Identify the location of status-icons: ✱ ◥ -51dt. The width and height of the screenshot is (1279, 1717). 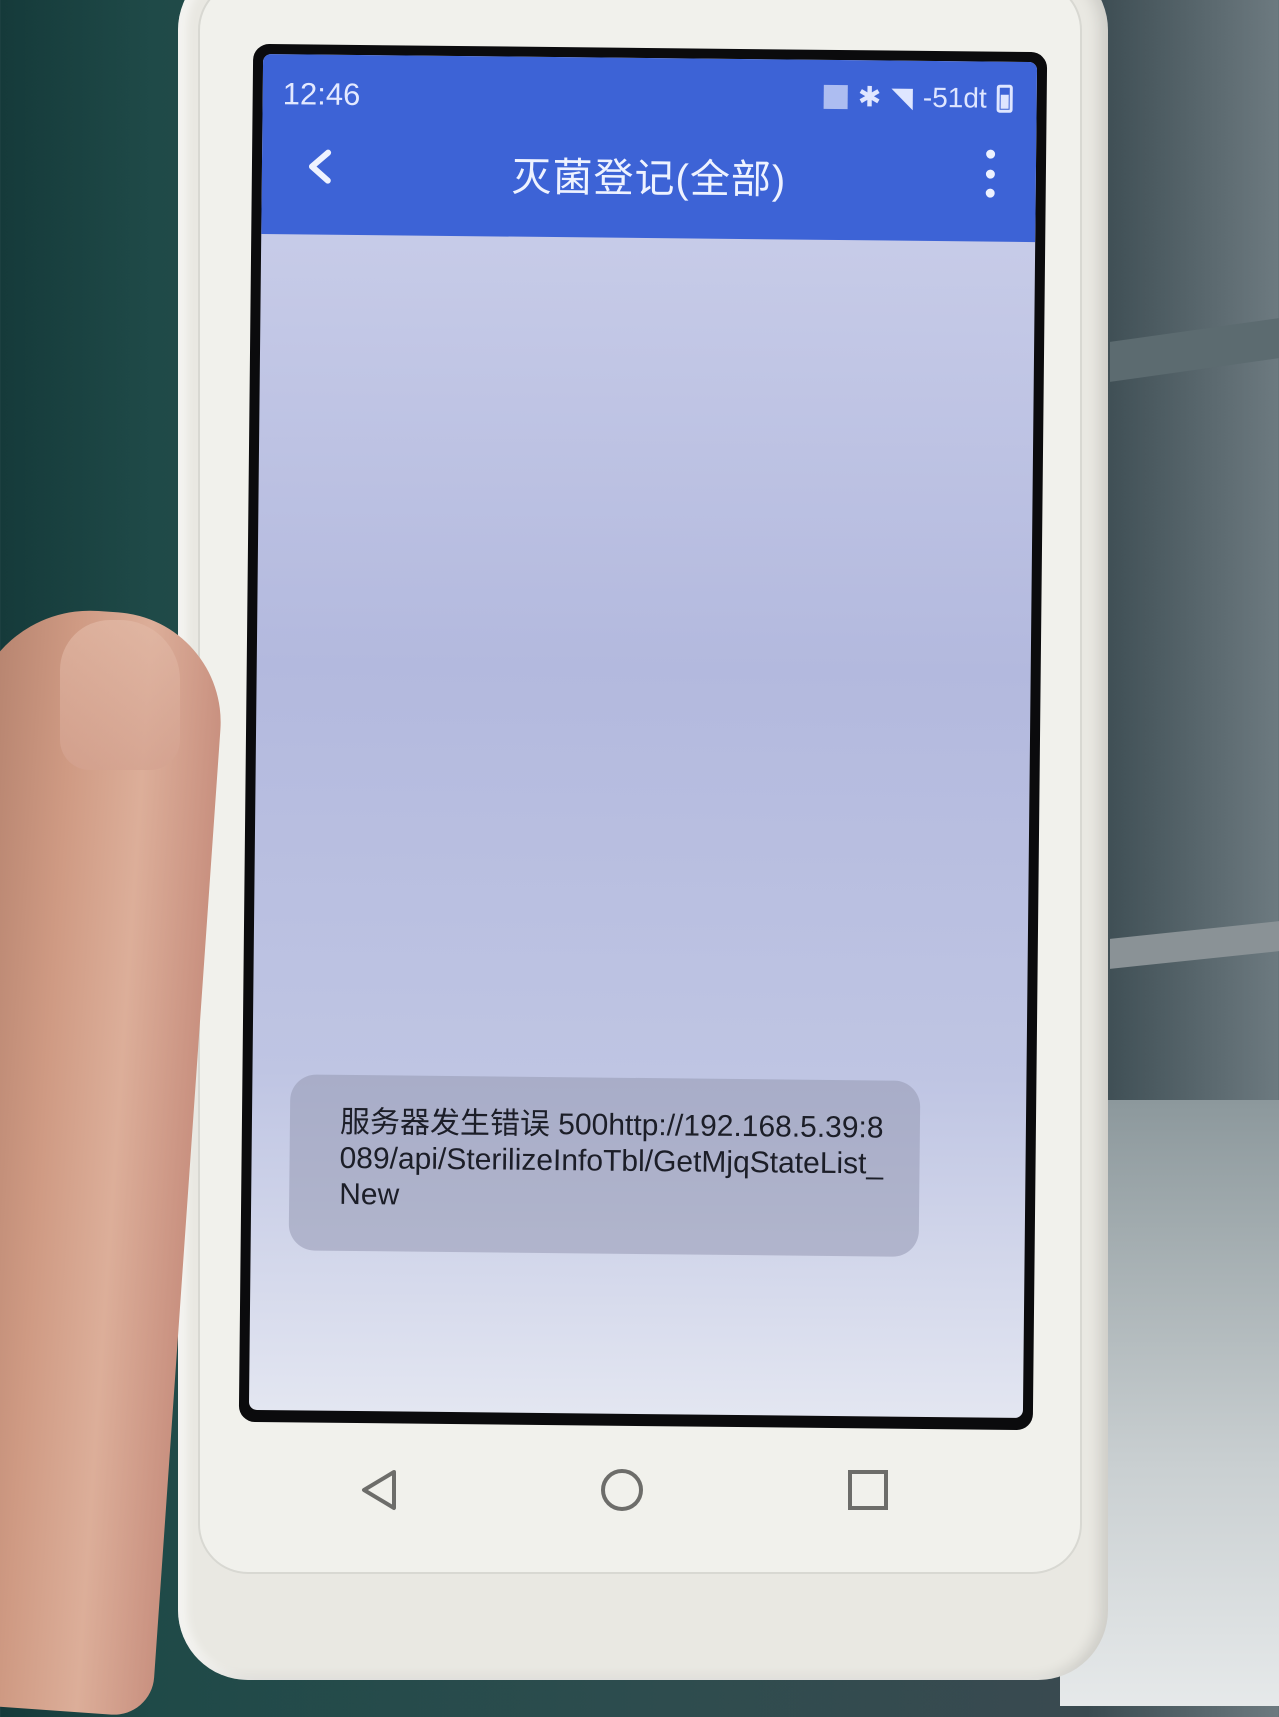
(918, 97).